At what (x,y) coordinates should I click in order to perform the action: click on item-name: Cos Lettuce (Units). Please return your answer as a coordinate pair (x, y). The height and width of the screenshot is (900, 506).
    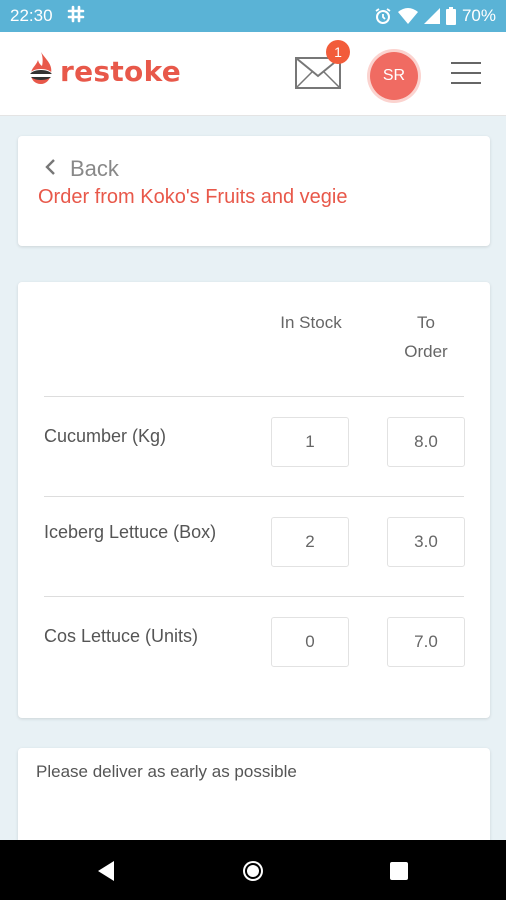
    Looking at the image, I should click on (121, 636).